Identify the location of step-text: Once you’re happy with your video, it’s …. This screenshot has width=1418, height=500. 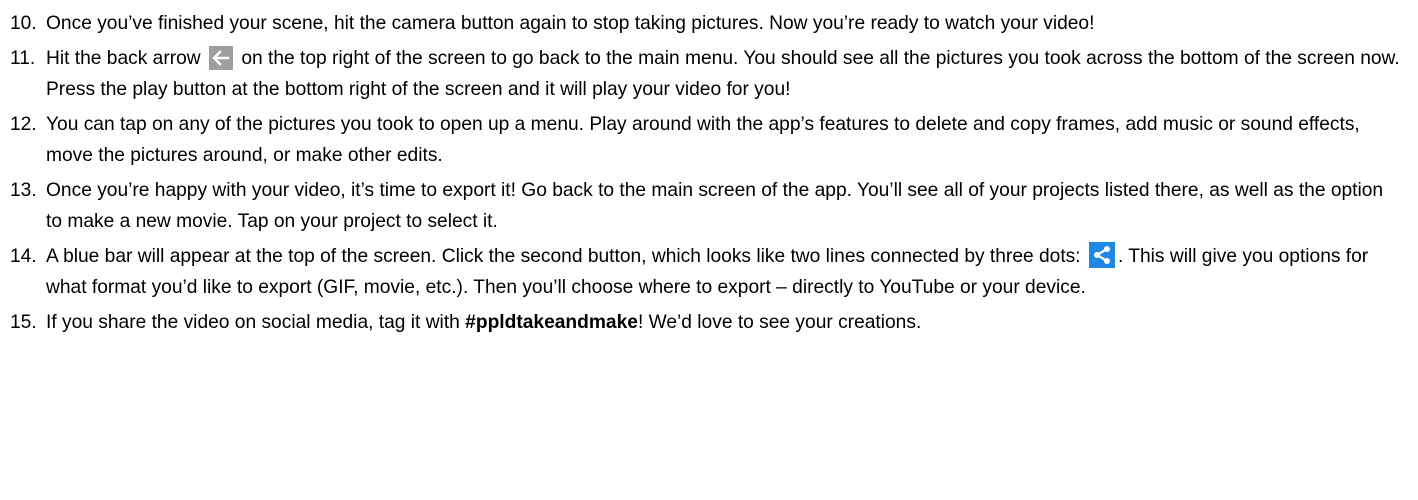
(715, 206).